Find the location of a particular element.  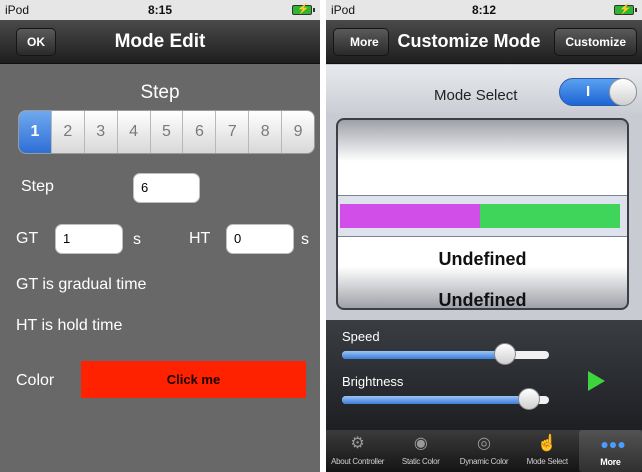

eye-icon: ◎ is located at coordinates (484, 443).